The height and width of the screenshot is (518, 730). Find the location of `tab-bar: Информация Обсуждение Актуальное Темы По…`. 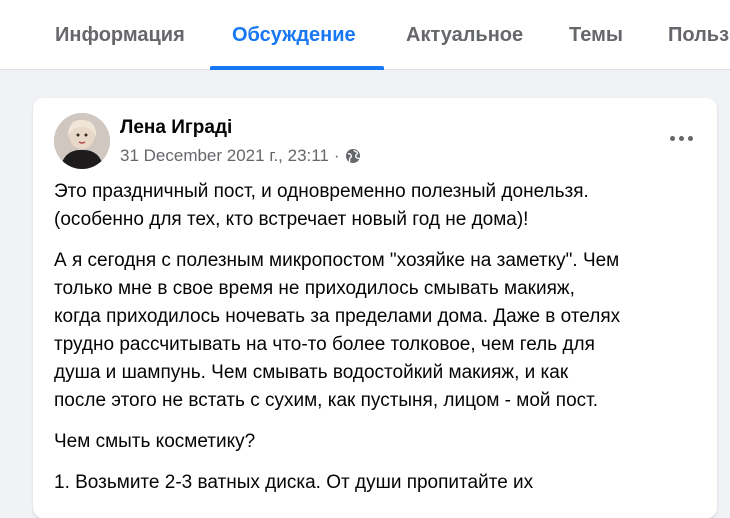

tab-bar: Информация Обсуждение Актуальное Темы По… is located at coordinates (365, 35).